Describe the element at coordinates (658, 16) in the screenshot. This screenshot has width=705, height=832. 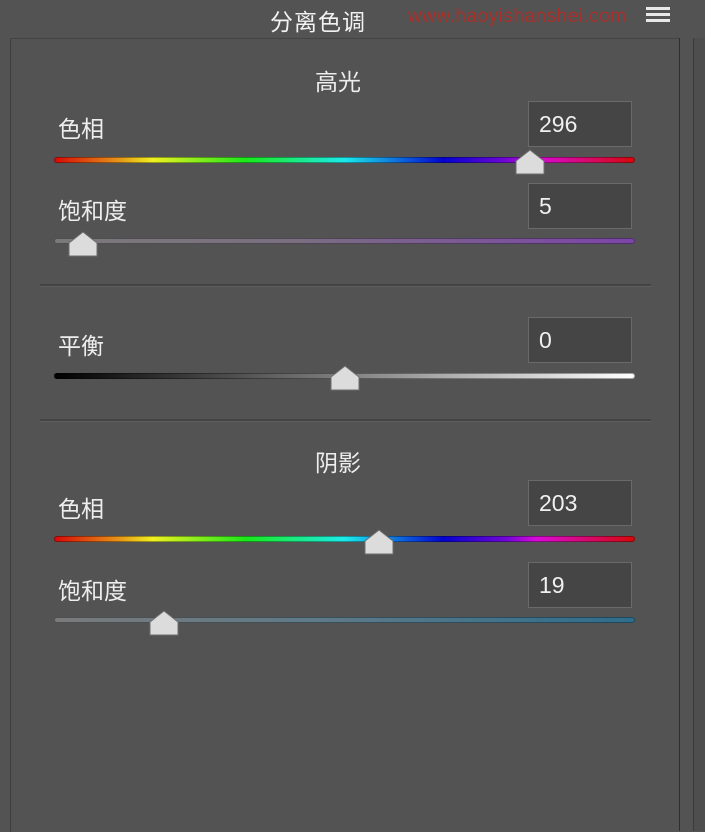
I see `panel-menu-icon` at that location.